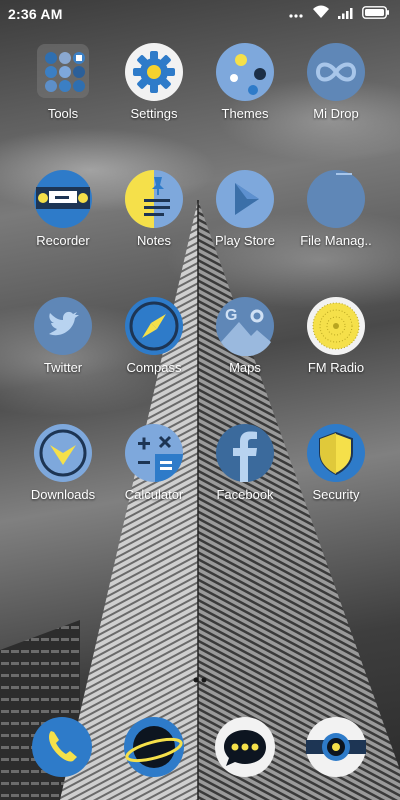  What do you see at coordinates (154, 494) in the screenshot?
I see `app-label: Calculator` at bounding box center [154, 494].